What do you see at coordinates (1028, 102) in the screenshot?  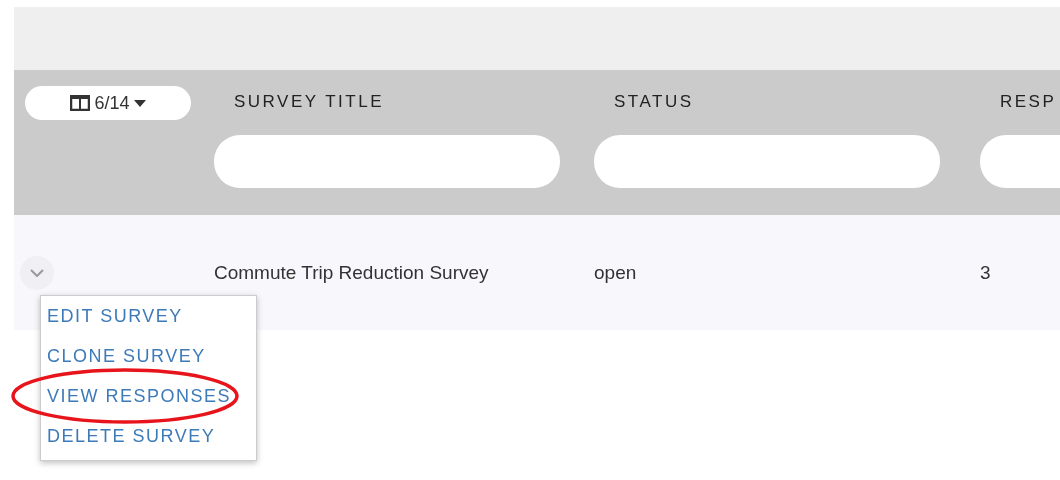 I see `column-header: RESP` at bounding box center [1028, 102].